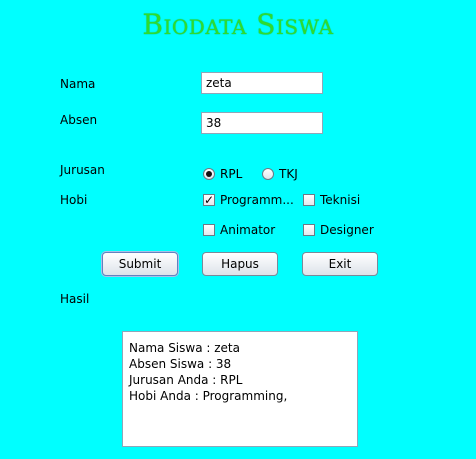 This screenshot has height=459, width=476. I want to click on radio-label: RPL, so click(231, 174).